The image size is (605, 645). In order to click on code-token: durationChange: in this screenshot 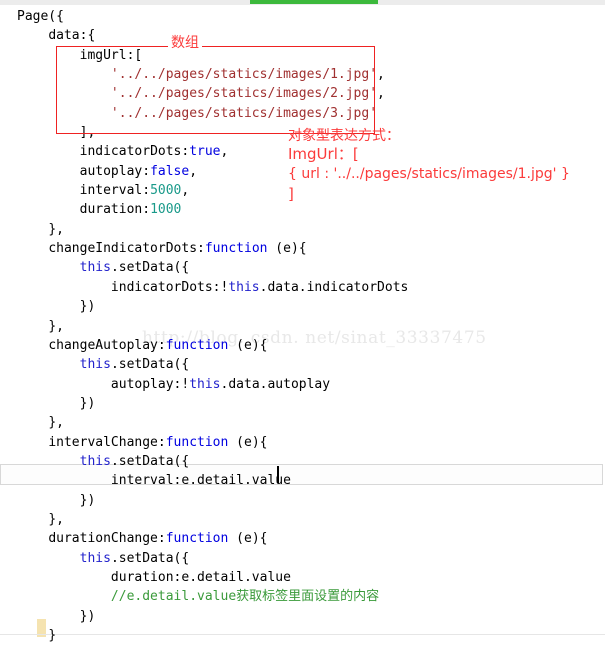, I will do `click(107, 539)`.